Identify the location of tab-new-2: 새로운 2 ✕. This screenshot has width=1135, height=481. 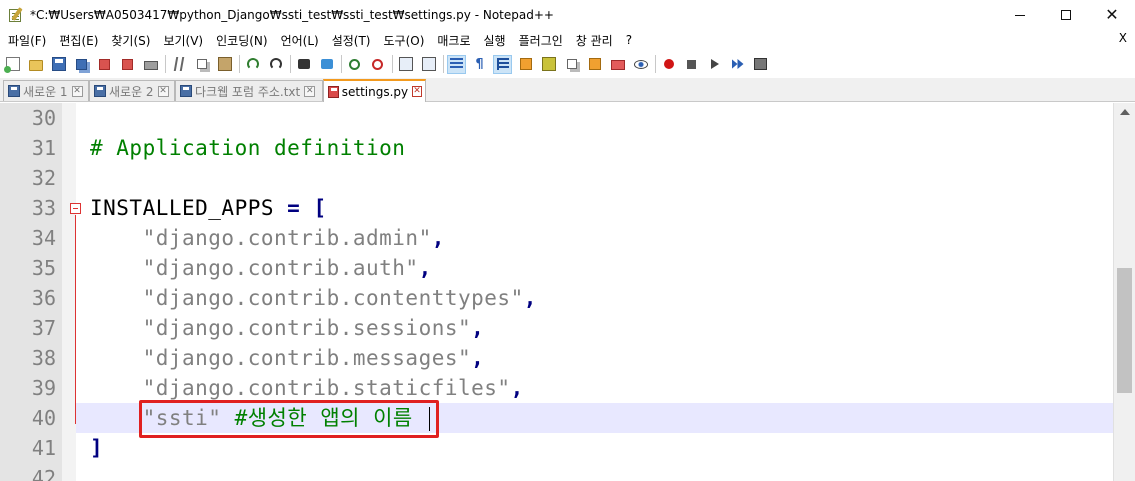
(132, 90).